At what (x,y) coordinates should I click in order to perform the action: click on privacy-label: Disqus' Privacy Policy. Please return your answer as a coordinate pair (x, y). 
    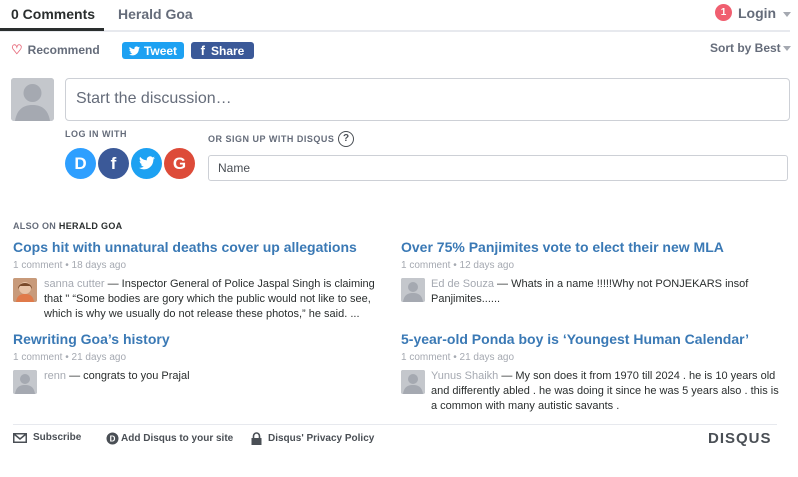
    Looking at the image, I should click on (321, 438).